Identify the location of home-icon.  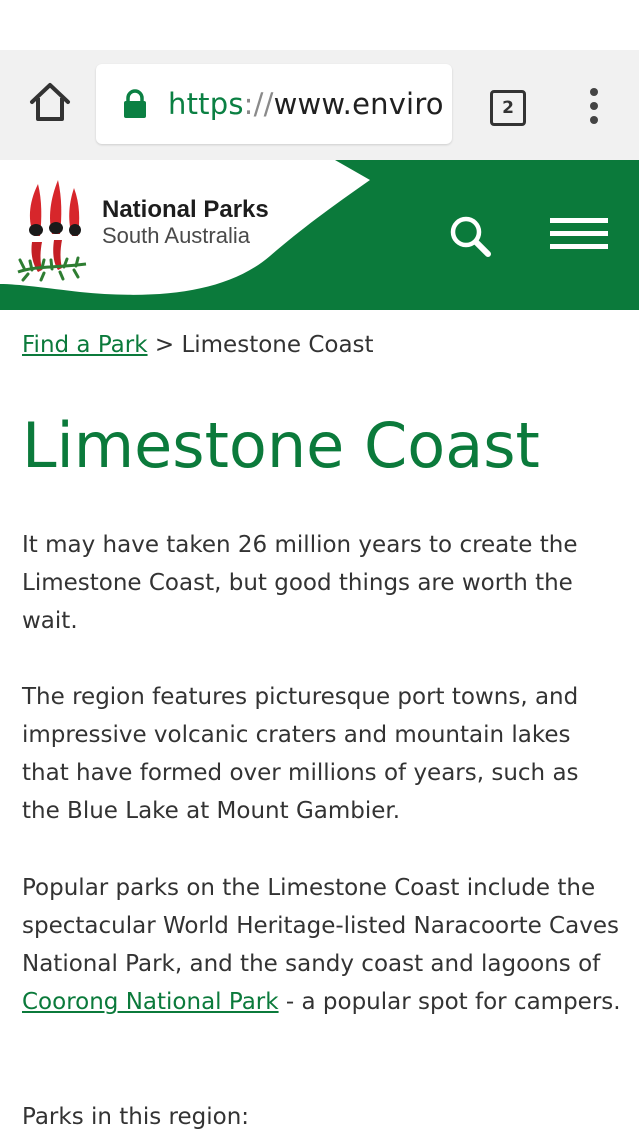
(50, 102).